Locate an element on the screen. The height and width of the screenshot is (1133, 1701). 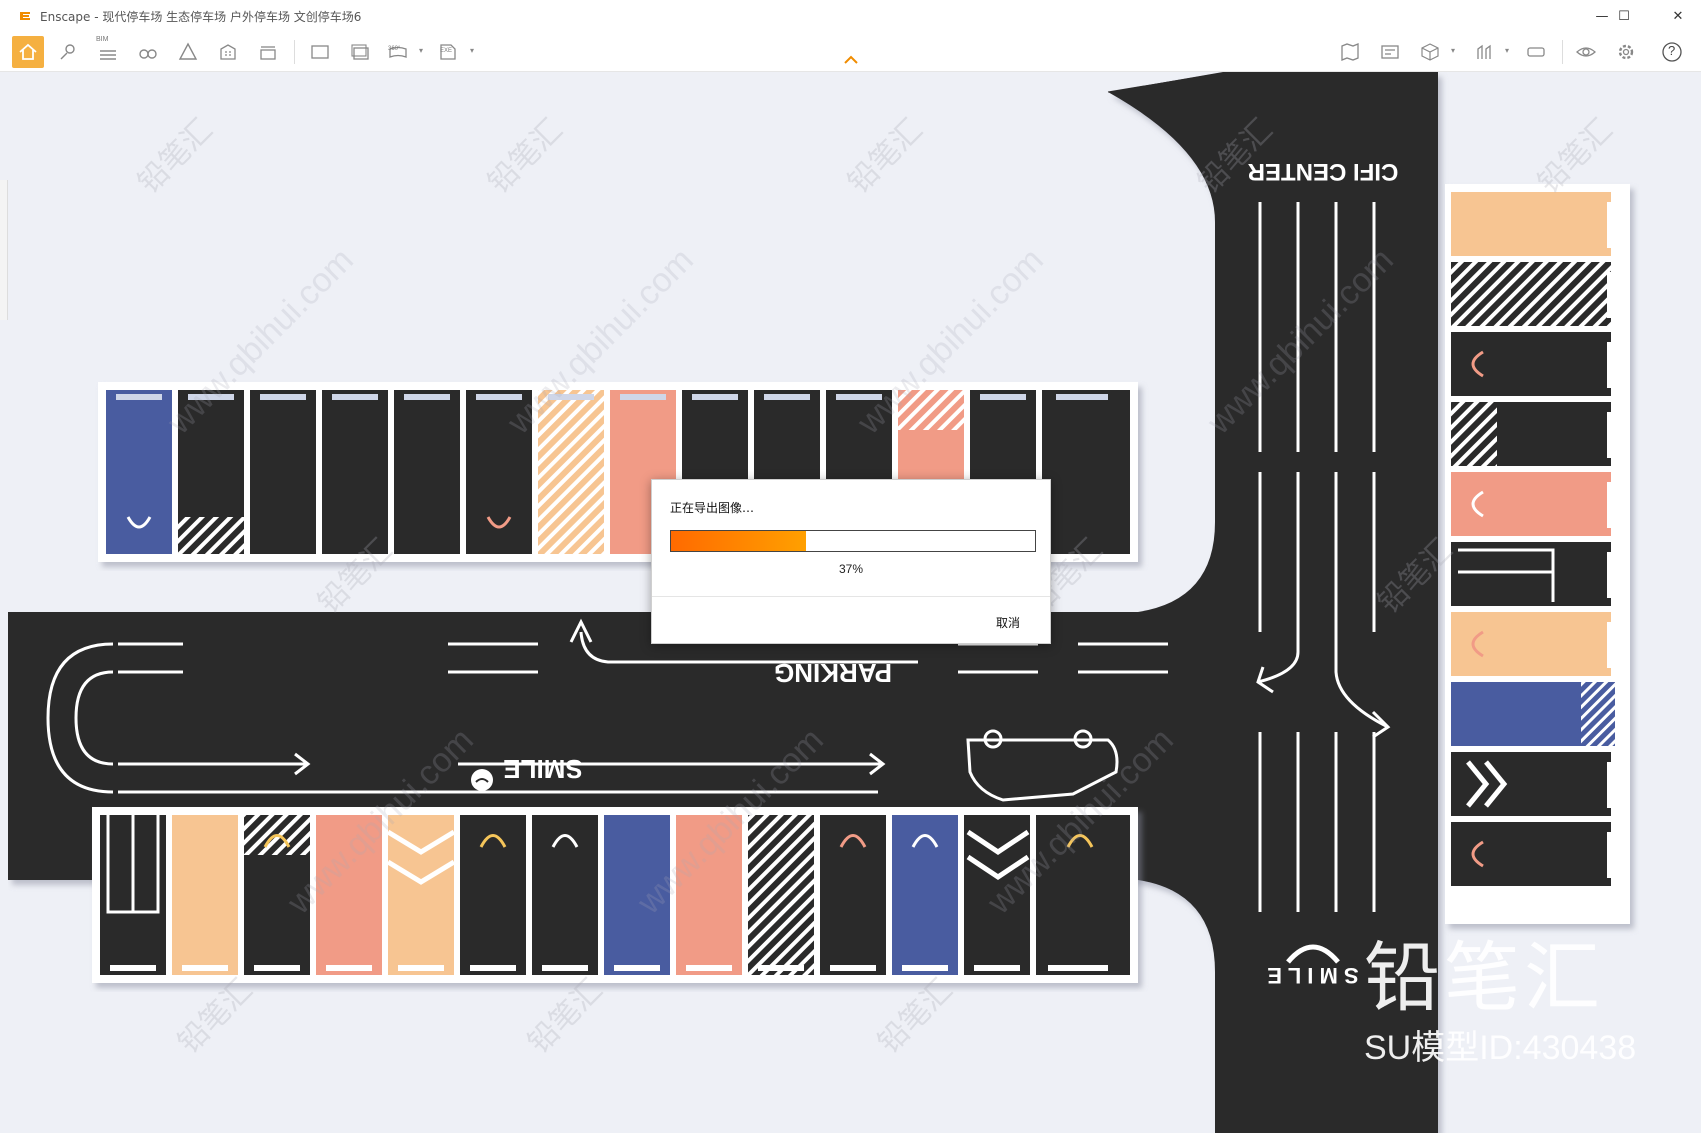
parking-row-bottom is located at coordinates (615, 895).